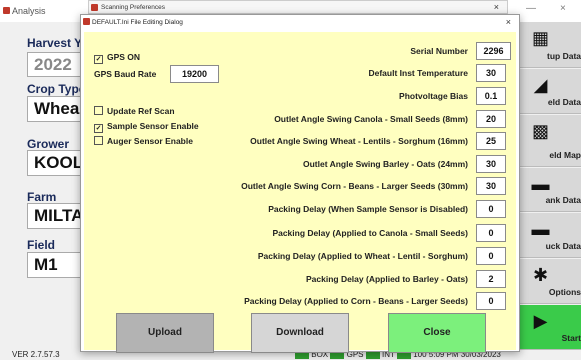 Image resolution: width=581 pixels, height=360 pixels. What do you see at coordinates (48, 144) in the screenshot?
I see `grower-label: Grower` at bounding box center [48, 144].